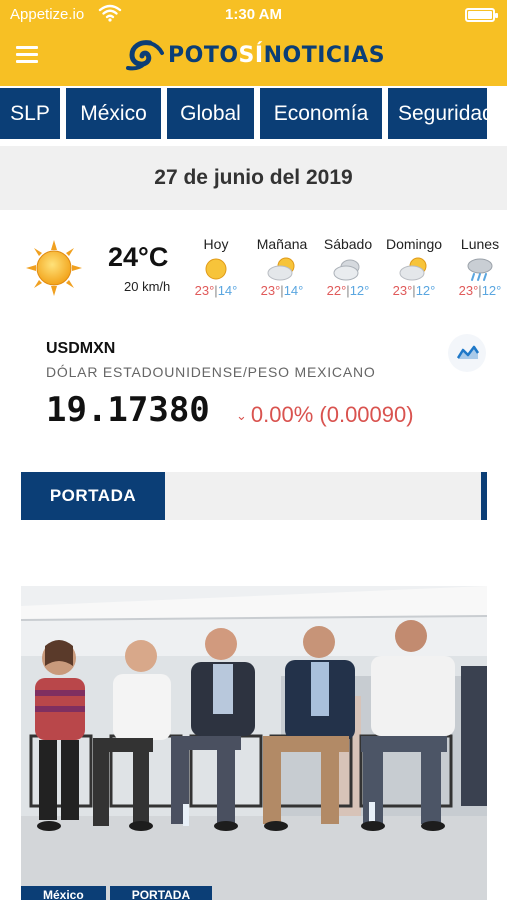 This screenshot has height=900, width=507. I want to click on rain-icon, so click(480, 269).